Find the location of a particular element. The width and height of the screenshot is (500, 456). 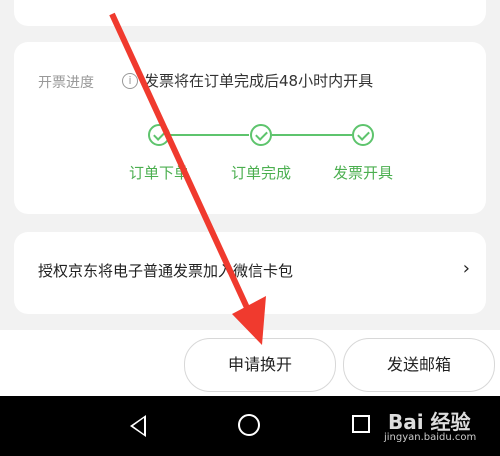

previous-card is located at coordinates (250, 13).